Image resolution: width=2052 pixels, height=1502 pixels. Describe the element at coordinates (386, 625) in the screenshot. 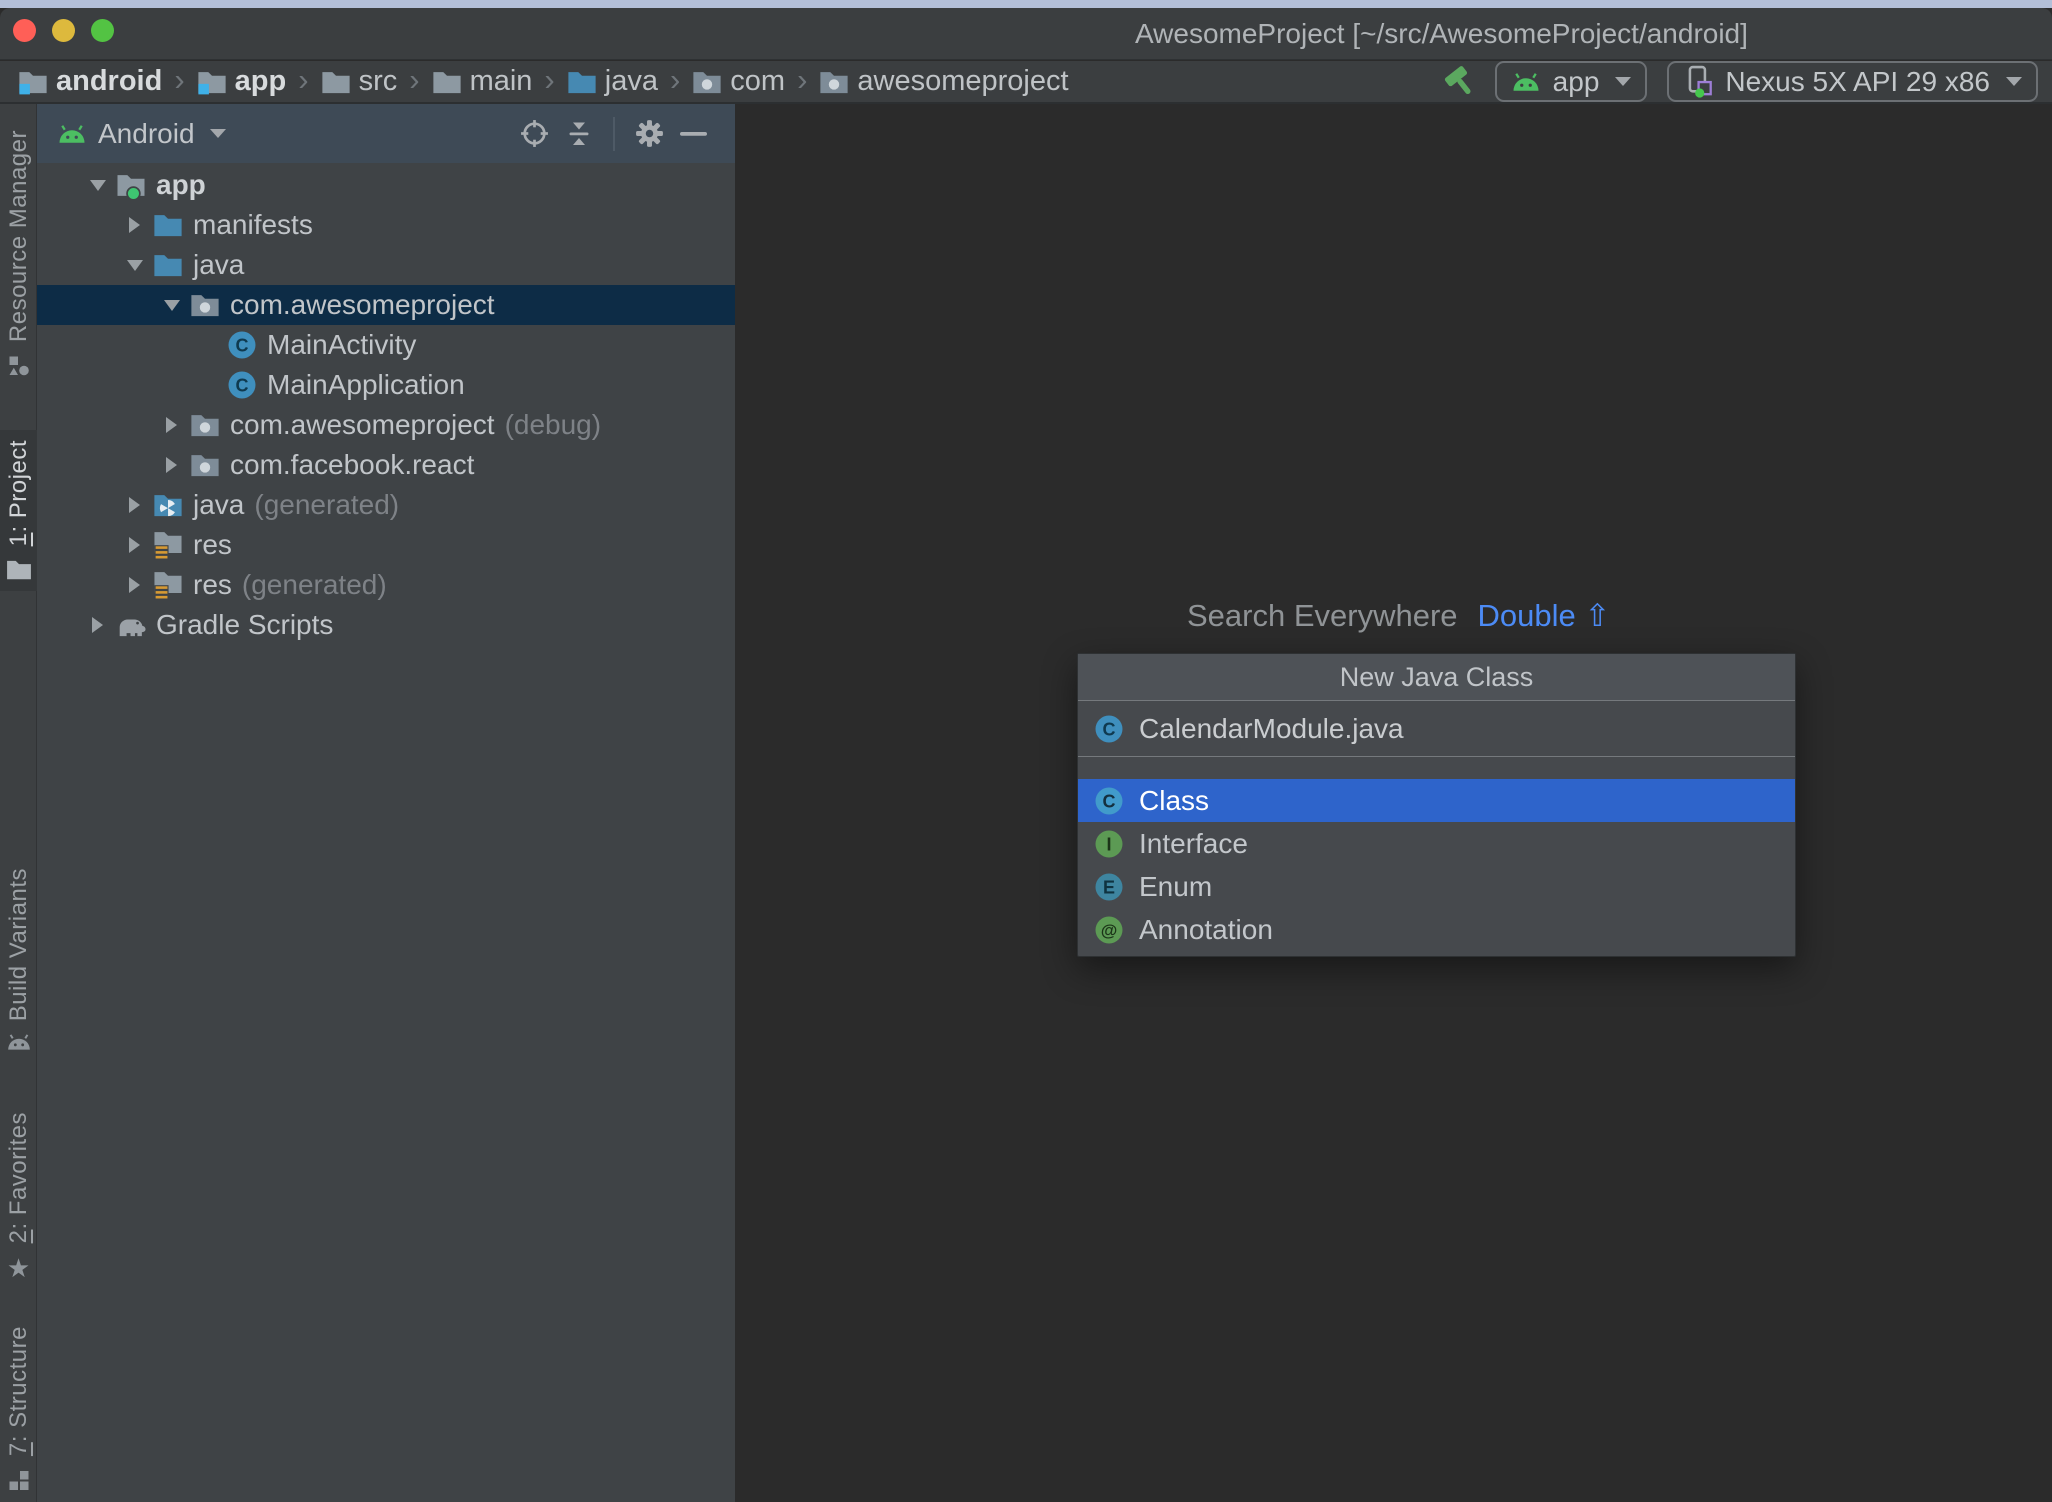

I see `tree-row-gradle-scripts: Gradle Scripts` at that location.